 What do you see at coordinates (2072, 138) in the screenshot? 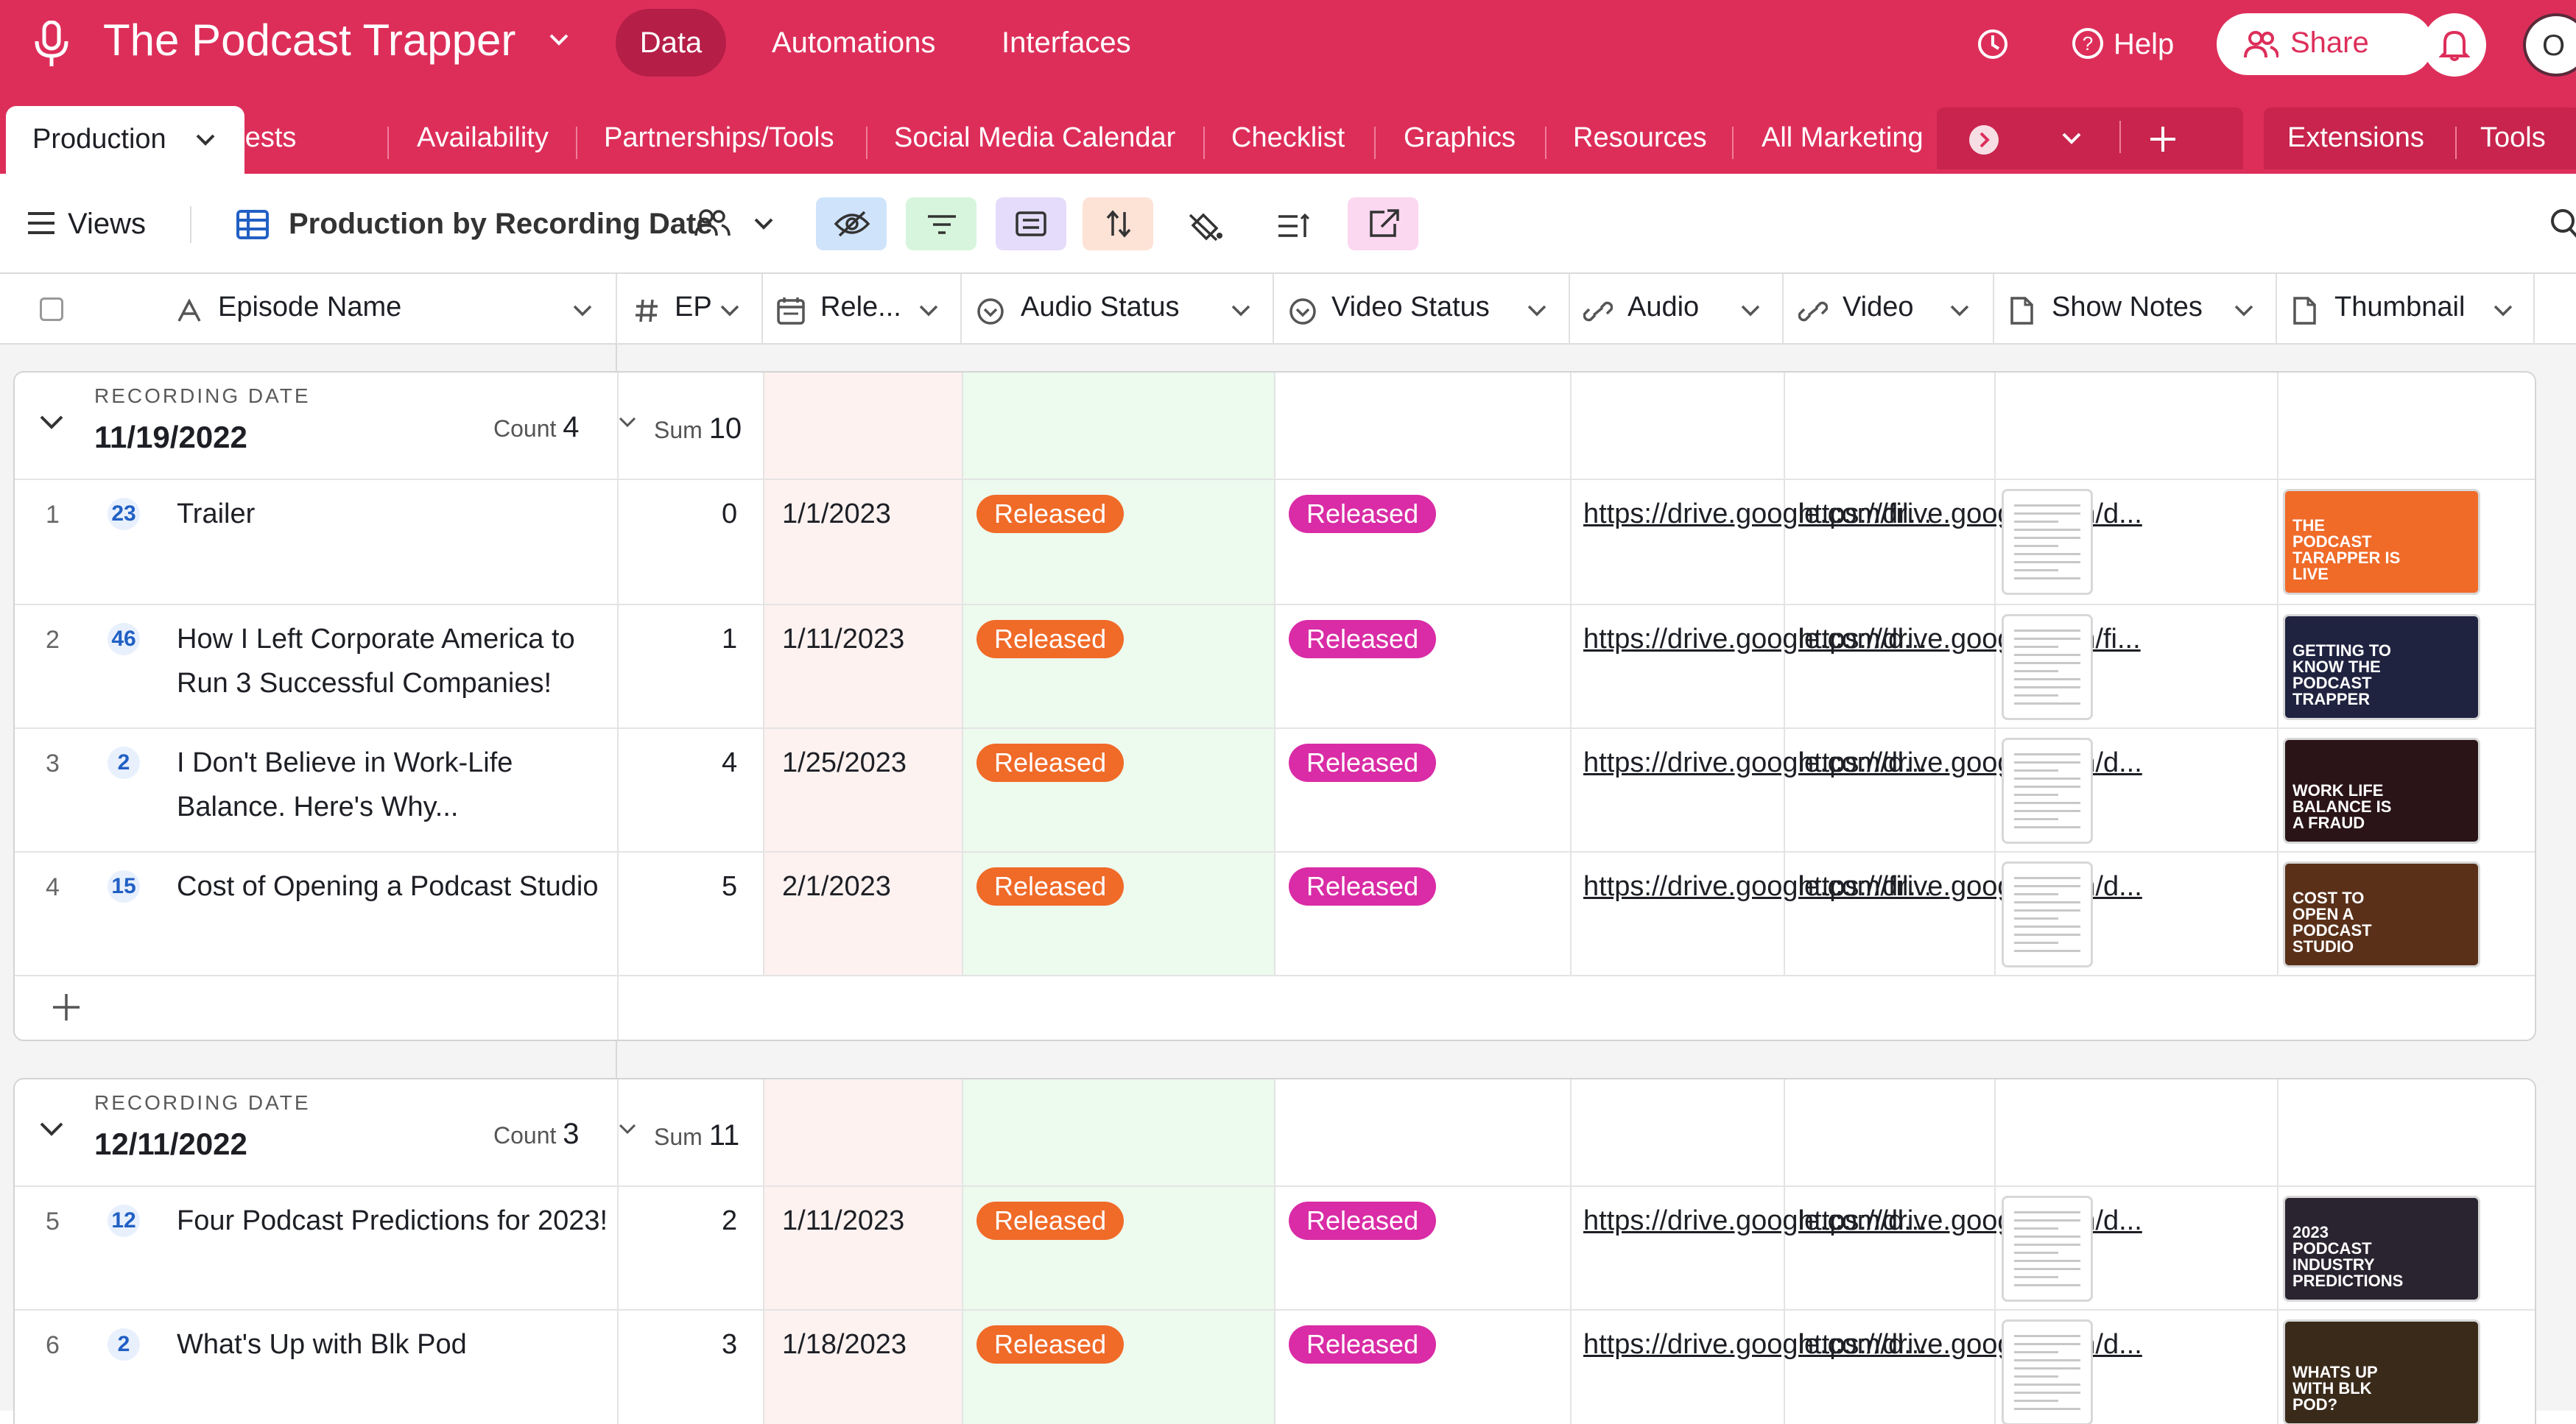
I see `tabs-dropdown-icon` at bounding box center [2072, 138].